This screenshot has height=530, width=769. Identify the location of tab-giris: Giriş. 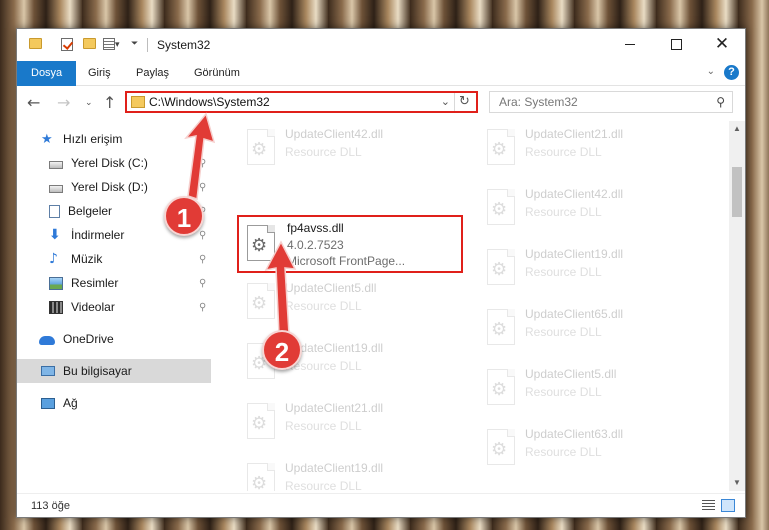
(99, 73).